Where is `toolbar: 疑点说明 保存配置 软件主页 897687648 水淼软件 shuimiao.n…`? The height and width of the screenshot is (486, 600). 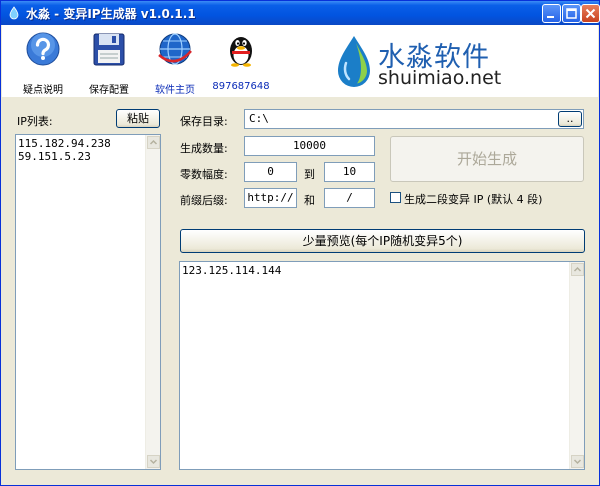
toolbar: 疑点说明 保存配置 软件主页 897687648 水淼软件 shuimiao.n… is located at coordinates (300, 61).